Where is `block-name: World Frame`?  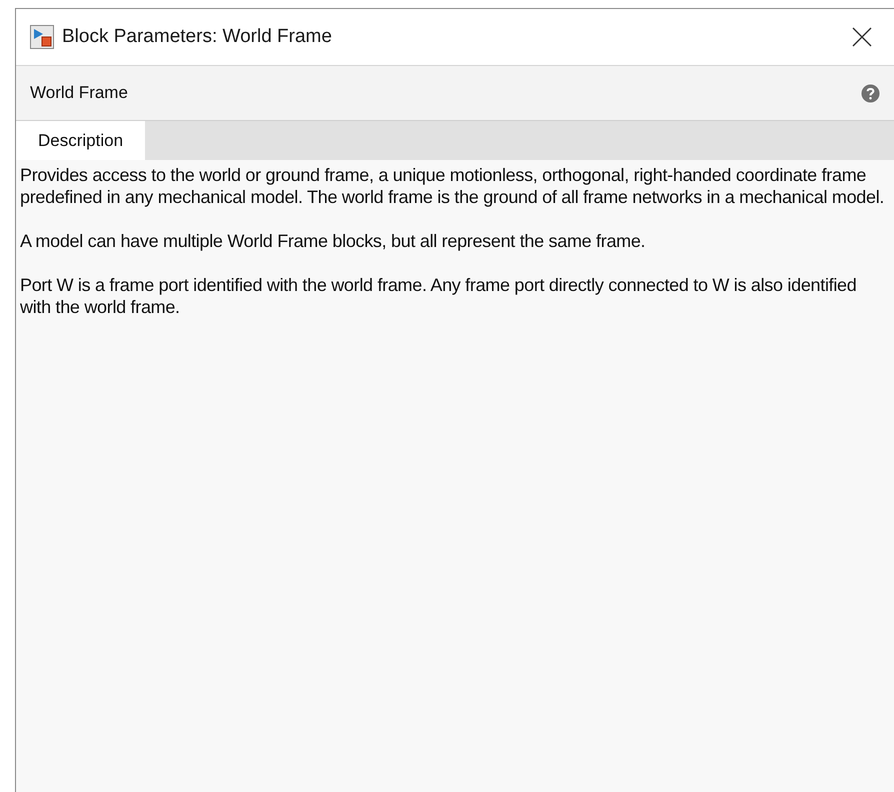 block-name: World Frame is located at coordinates (79, 93).